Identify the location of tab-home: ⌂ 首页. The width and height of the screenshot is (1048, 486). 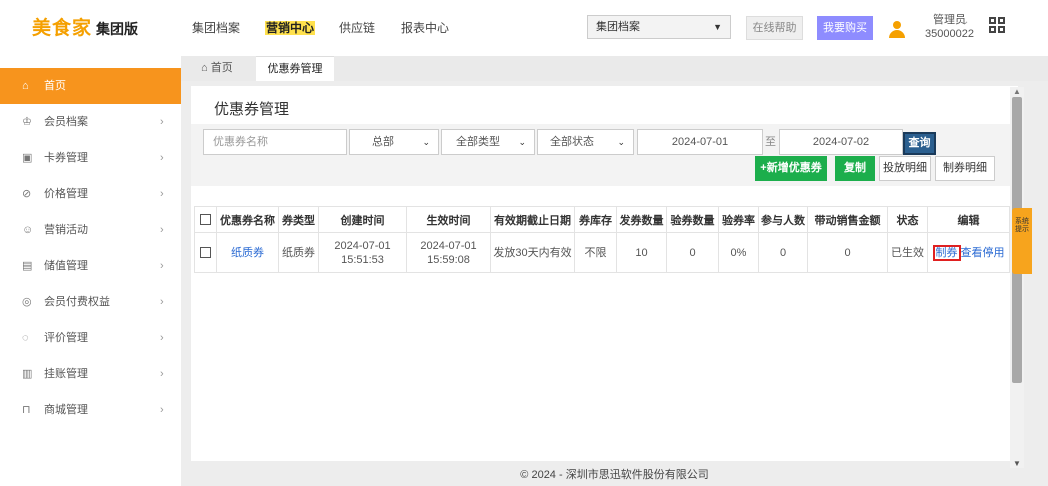
(217, 68).